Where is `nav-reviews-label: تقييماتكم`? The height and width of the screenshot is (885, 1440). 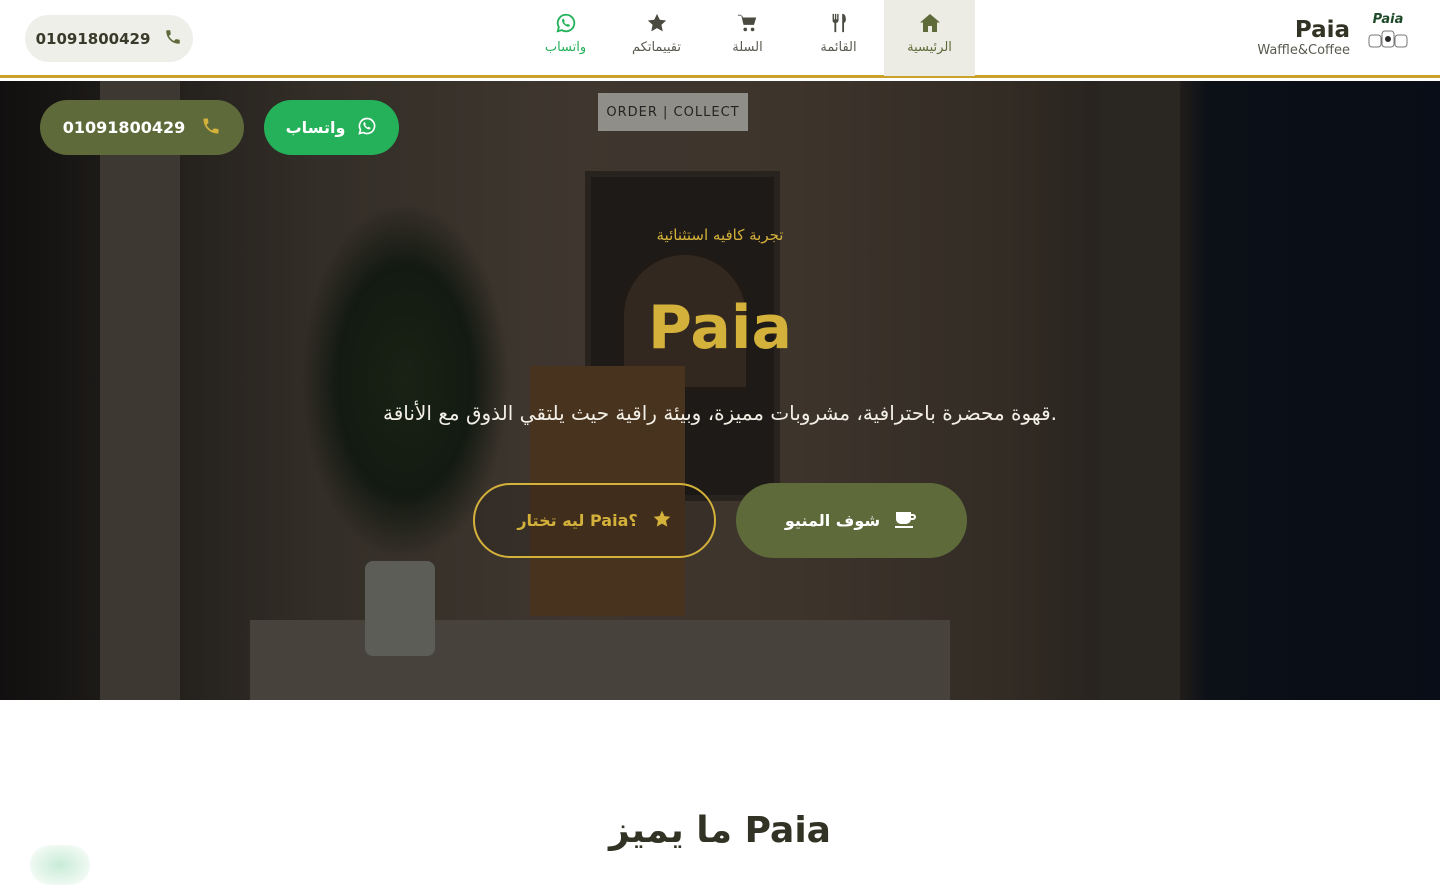 nav-reviews-label: تقييماتكم is located at coordinates (656, 47).